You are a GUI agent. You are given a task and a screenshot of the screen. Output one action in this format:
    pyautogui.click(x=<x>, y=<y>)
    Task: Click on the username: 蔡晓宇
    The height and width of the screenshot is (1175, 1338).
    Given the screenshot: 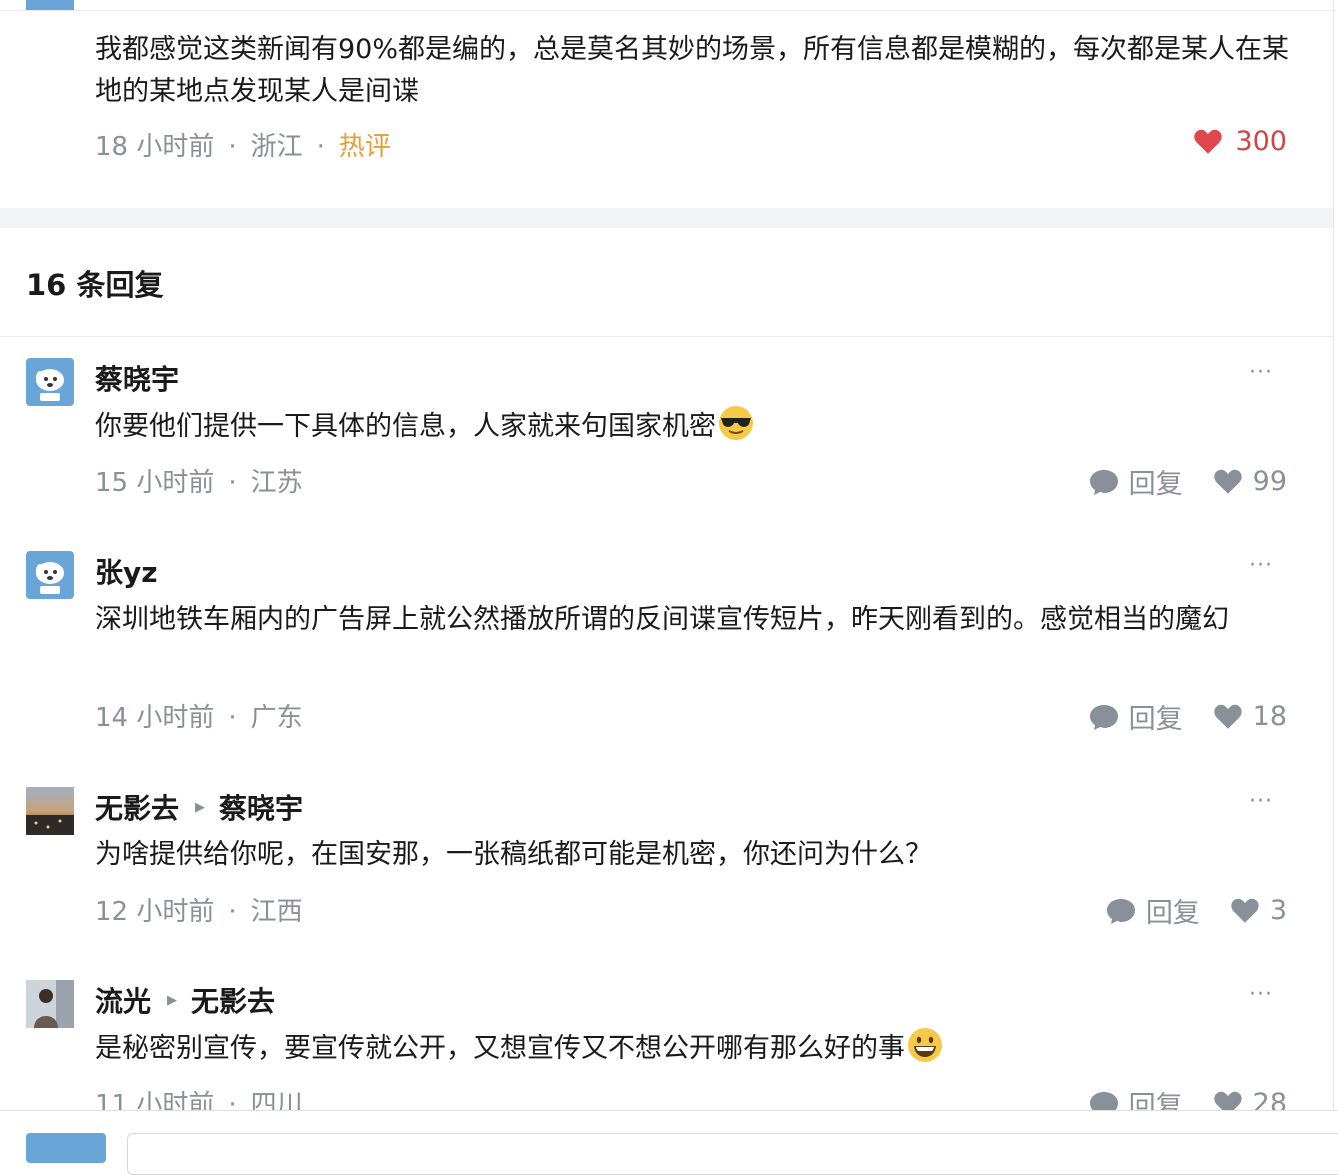 What is the action you would take?
    pyautogui.click(x=137, y=378)
    